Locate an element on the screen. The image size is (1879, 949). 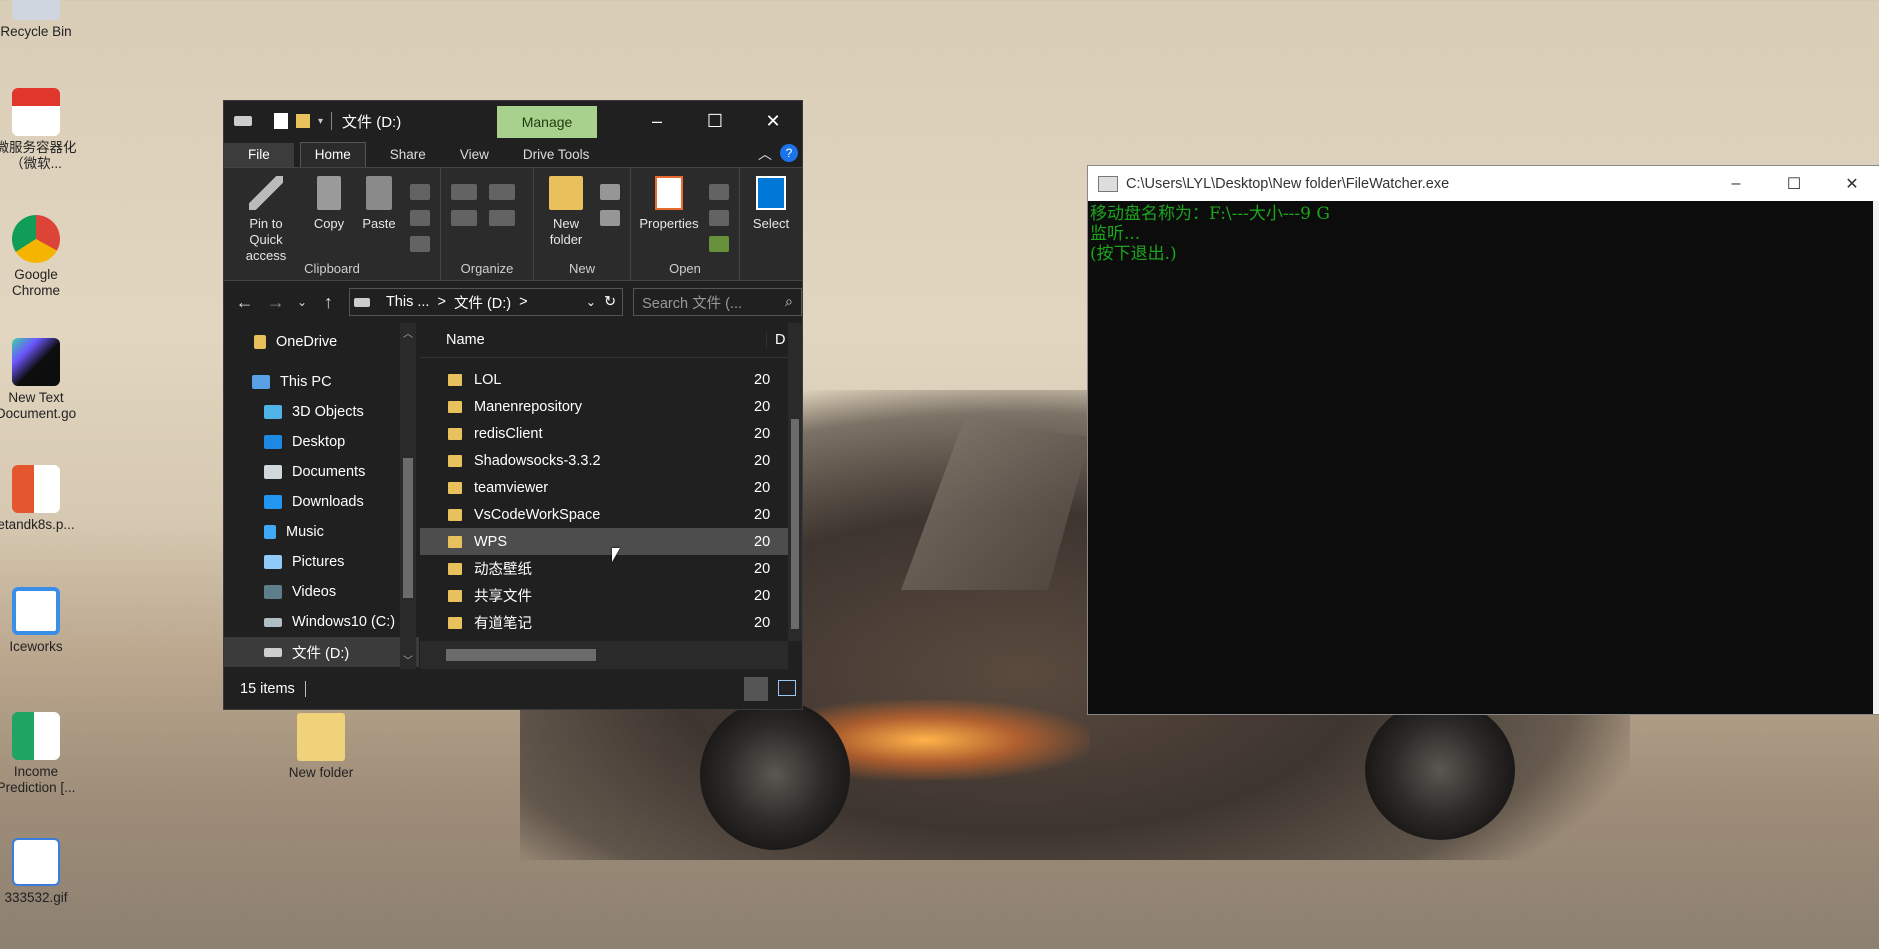
search-box: Search 文件 (... ⌕ is located at coordinates (717, 302).